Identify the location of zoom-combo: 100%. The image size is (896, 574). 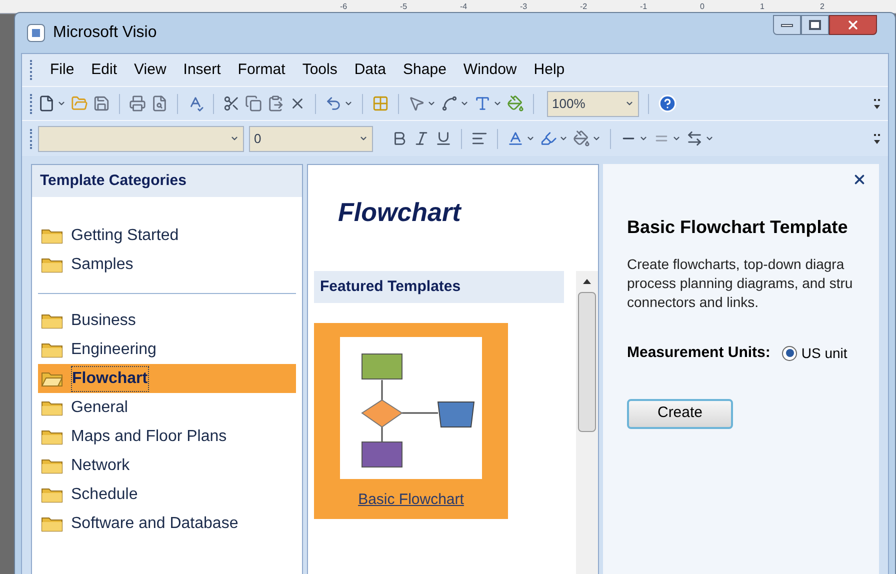
(593, 103).